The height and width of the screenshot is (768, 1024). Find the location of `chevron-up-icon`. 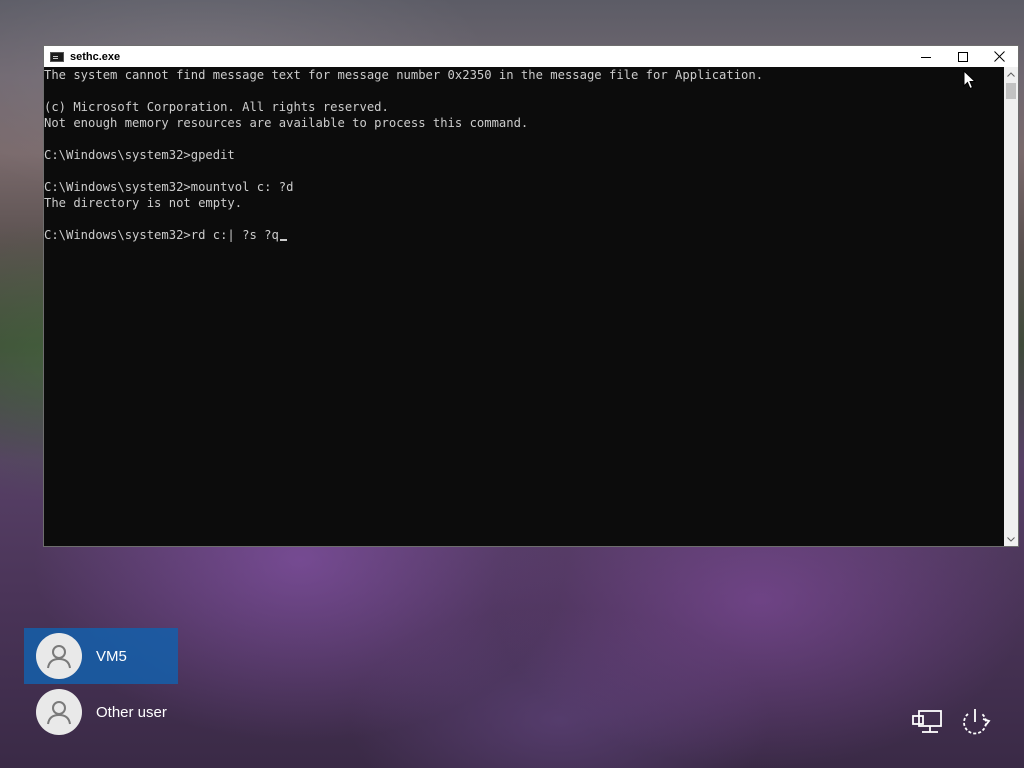

chevron-up-icon is located at coordinates (1011, 74).